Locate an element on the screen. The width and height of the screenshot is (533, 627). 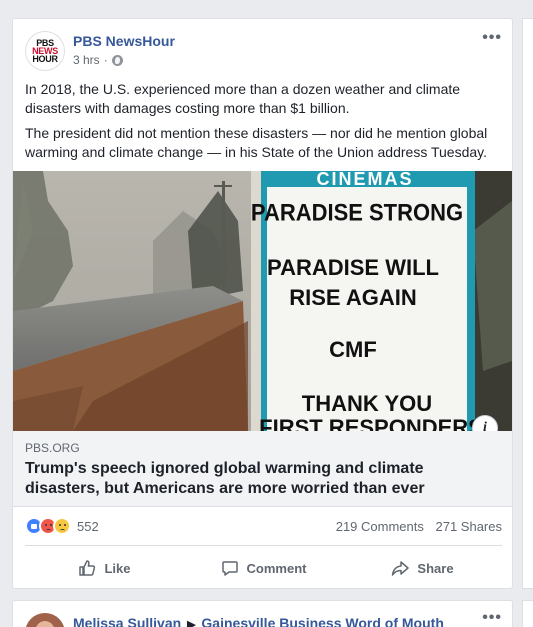
sad-reaction-icon is located at coordinates (62, 526).